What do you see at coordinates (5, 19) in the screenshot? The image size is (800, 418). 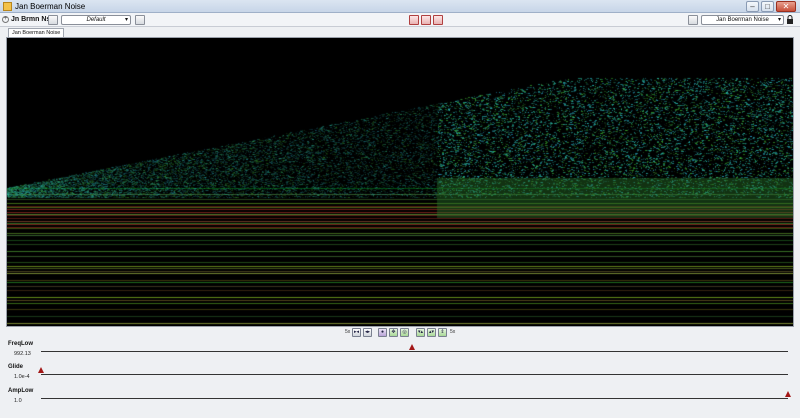 I see `expand-plus-icon: +` at bounding box center [5, 19].